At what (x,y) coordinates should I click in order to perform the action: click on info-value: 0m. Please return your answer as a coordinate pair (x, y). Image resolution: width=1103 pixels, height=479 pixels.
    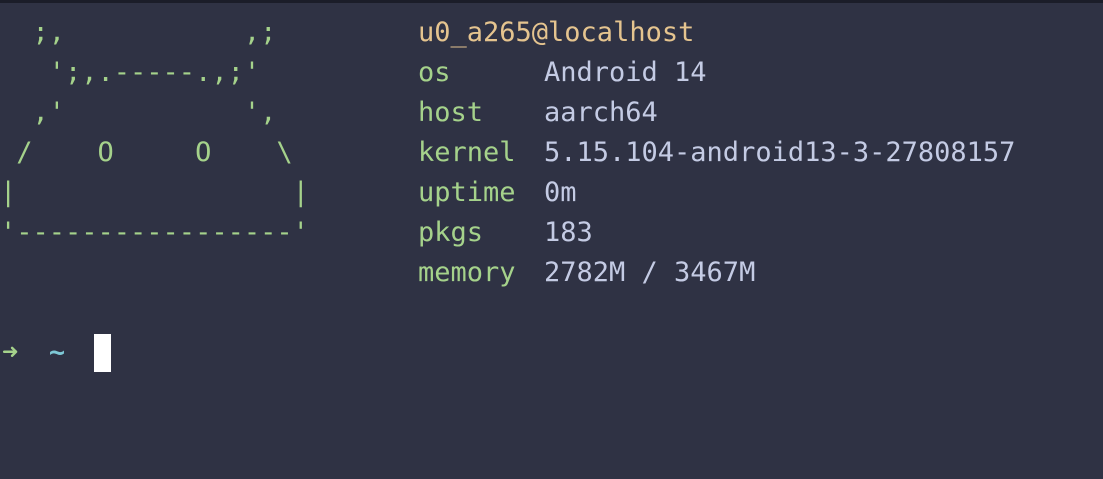
    Looking at the image, I should click on (560, 192).